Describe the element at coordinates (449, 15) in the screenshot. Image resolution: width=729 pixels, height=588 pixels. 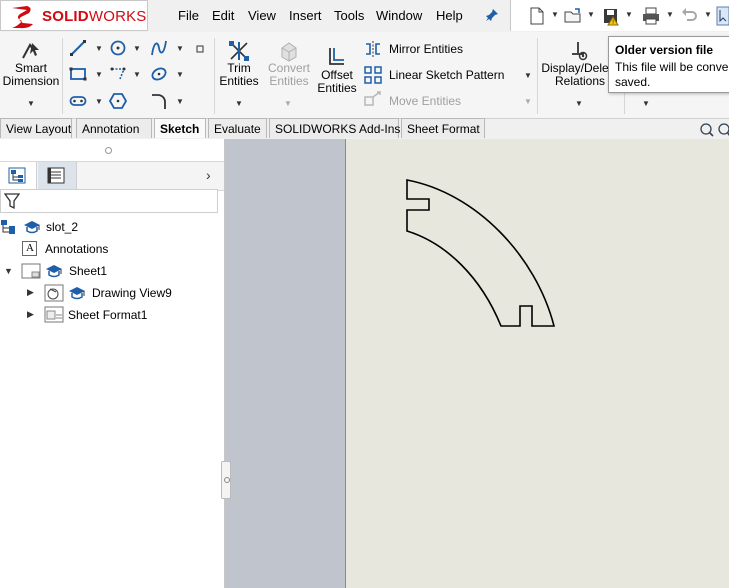
I see `menu-help: Help` at that location.